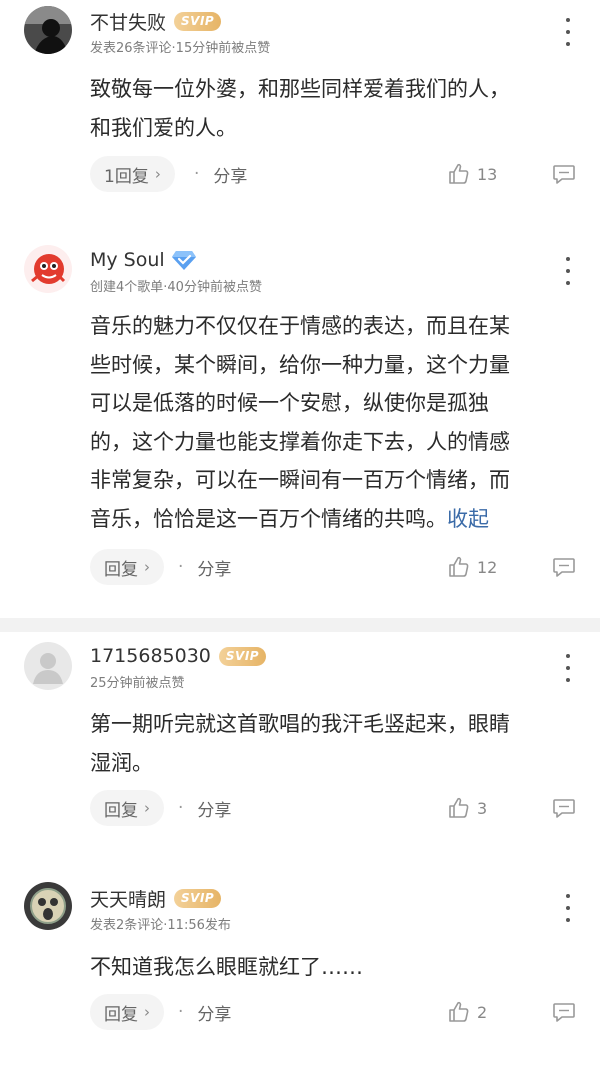  What do you see at coordinates (300, 625) in the screenshot?
I see `section-divider` at bounding box center [300, 625].